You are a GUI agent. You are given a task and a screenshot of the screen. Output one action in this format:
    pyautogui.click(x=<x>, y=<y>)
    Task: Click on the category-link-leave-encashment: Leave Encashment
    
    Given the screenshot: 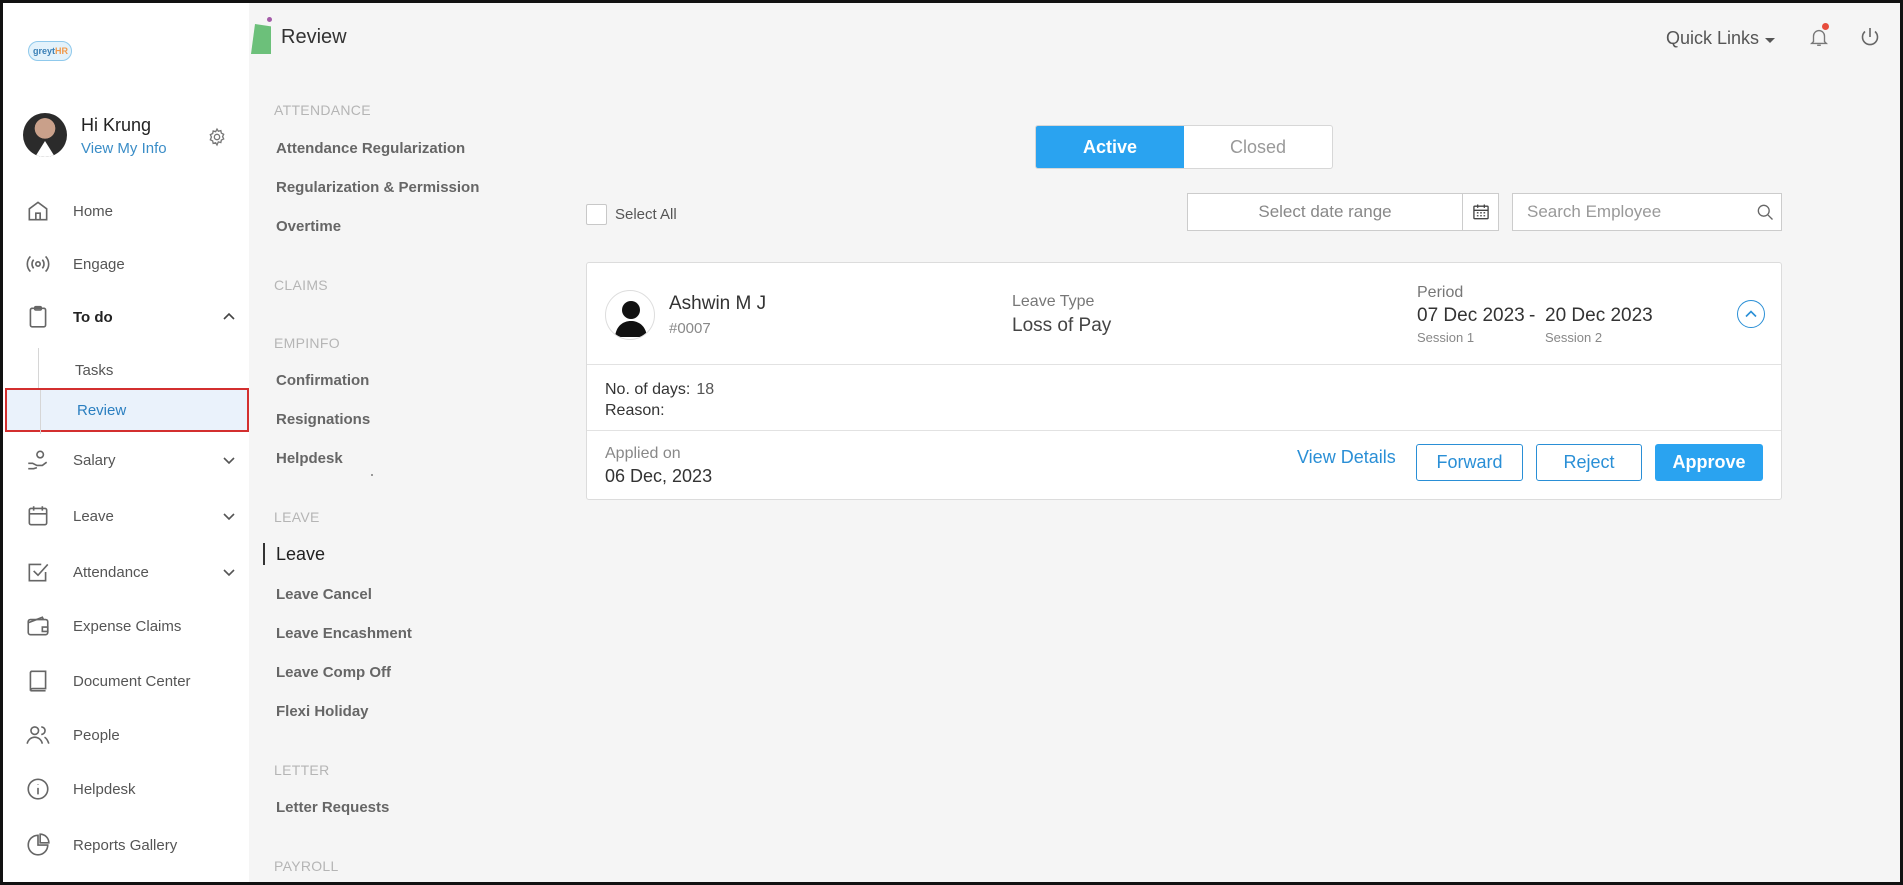 What is the action you would take?
    pyautogui.click(x=344, y=633)
    